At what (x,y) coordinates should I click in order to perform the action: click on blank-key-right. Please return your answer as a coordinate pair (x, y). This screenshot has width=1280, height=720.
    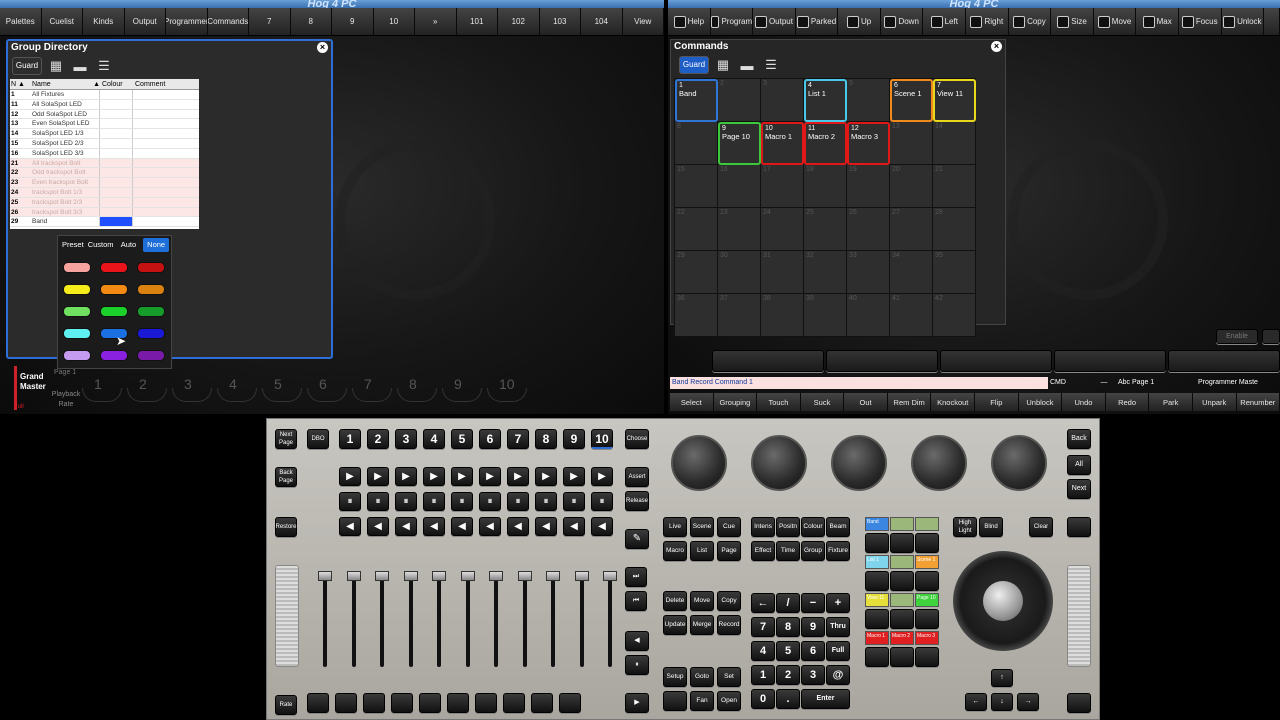
    Looking at the image, I should click on (1079, 527).